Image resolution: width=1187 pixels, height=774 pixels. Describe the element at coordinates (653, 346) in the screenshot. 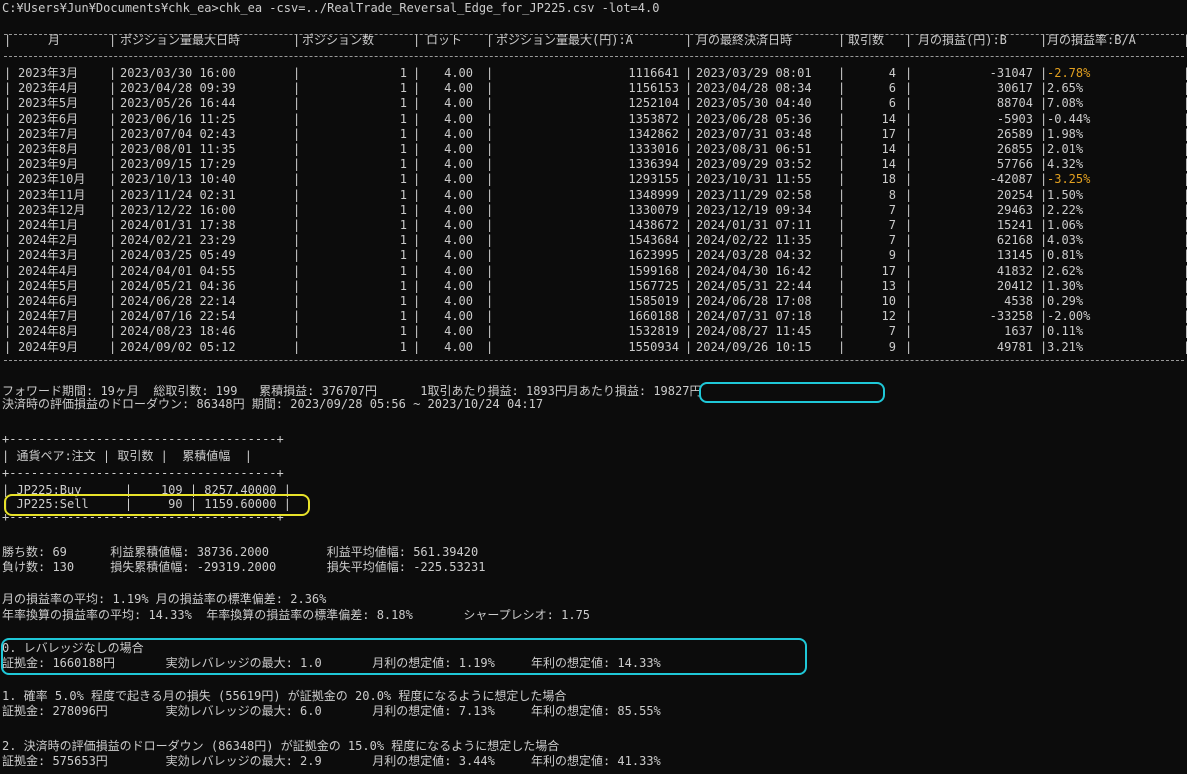

I see `table-cell: 1550934` at that location.